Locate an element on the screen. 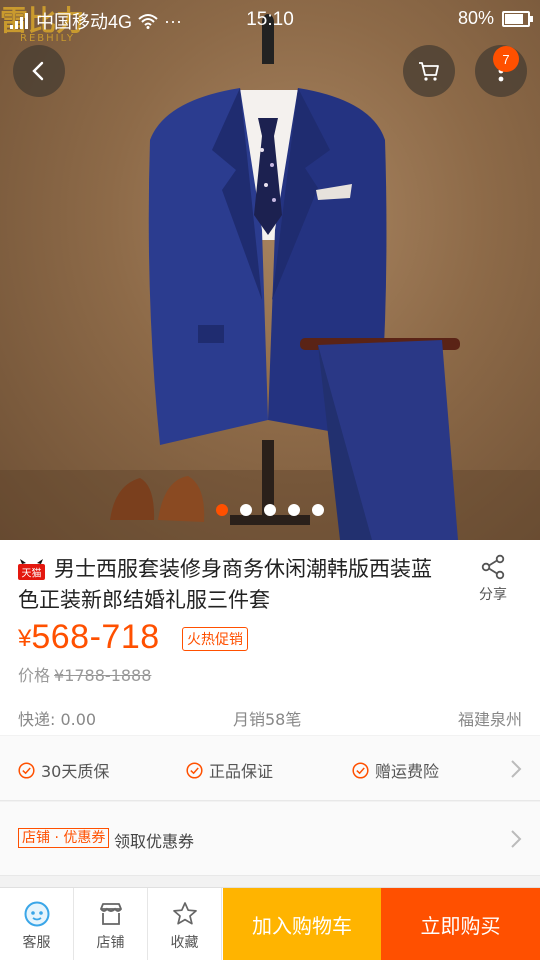 The width and height of the screenshot is (540, 960). customer-service-button: 客服 is located at coordinates (37, 924).